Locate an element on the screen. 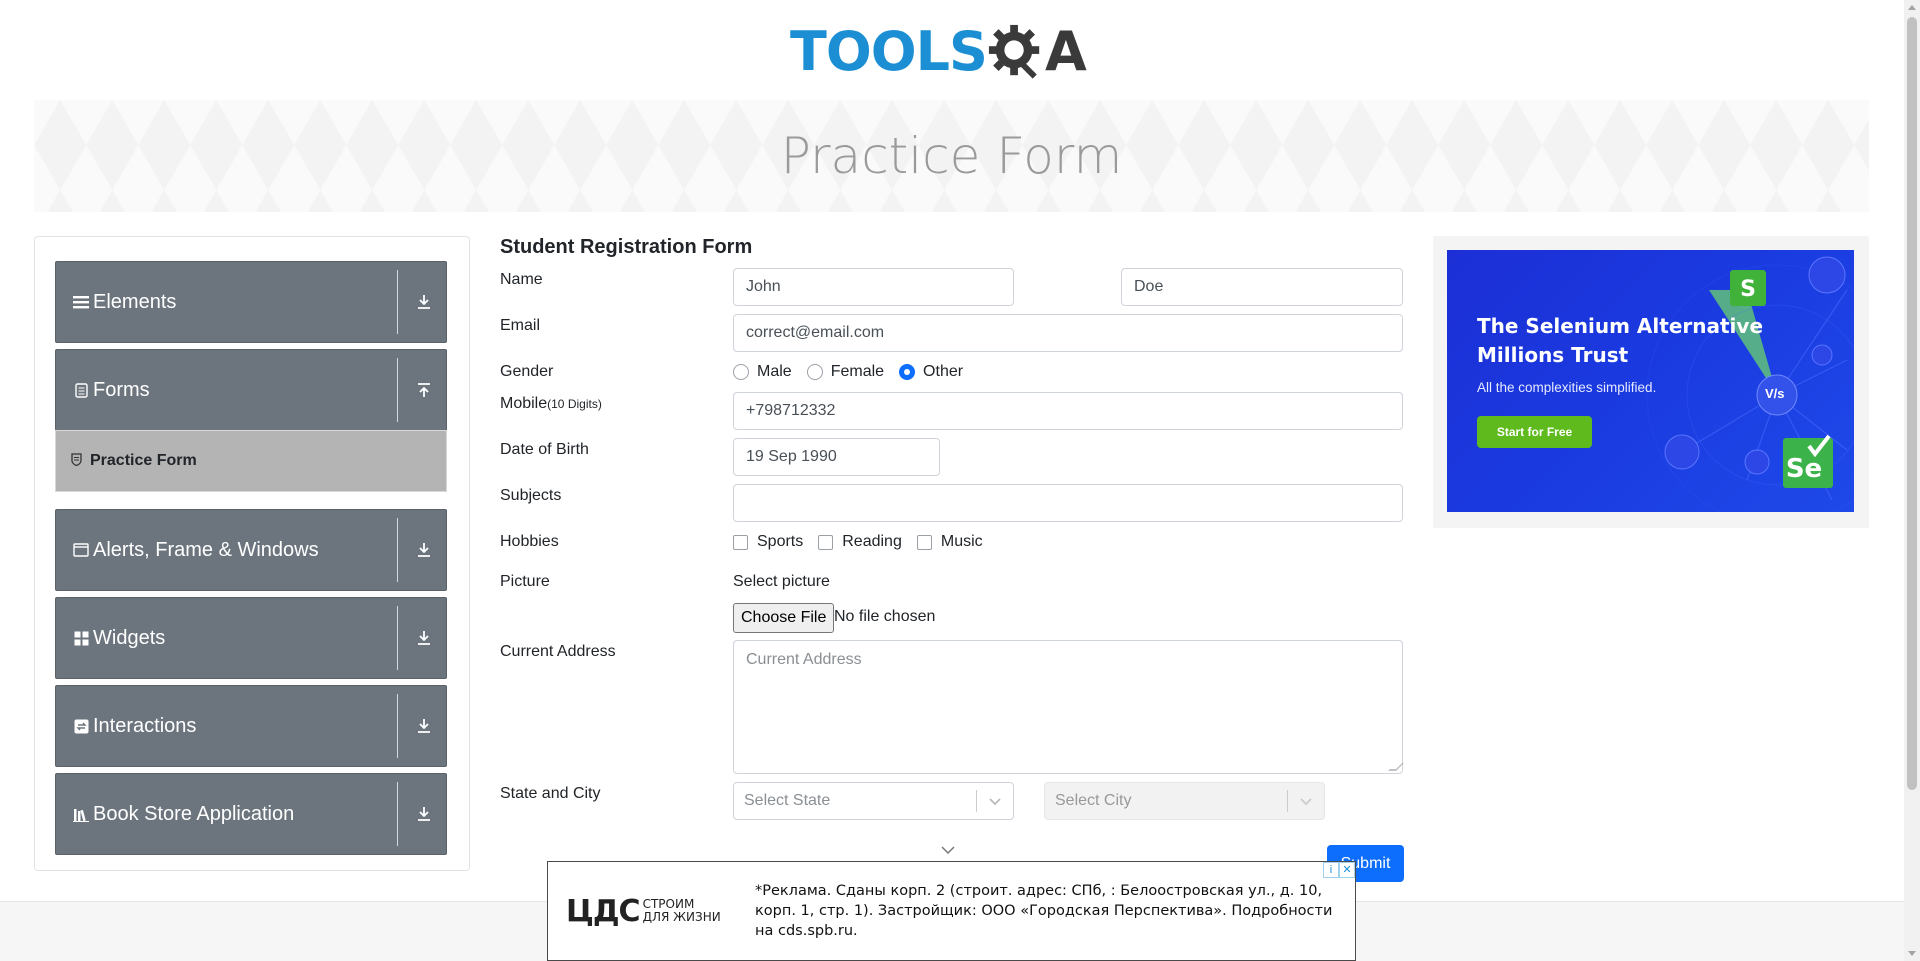 The height and width of the screenshot is (961, 1920). ad-headline: The Selenium Alternative Millions Trust is located at coordinates (1620, 341).